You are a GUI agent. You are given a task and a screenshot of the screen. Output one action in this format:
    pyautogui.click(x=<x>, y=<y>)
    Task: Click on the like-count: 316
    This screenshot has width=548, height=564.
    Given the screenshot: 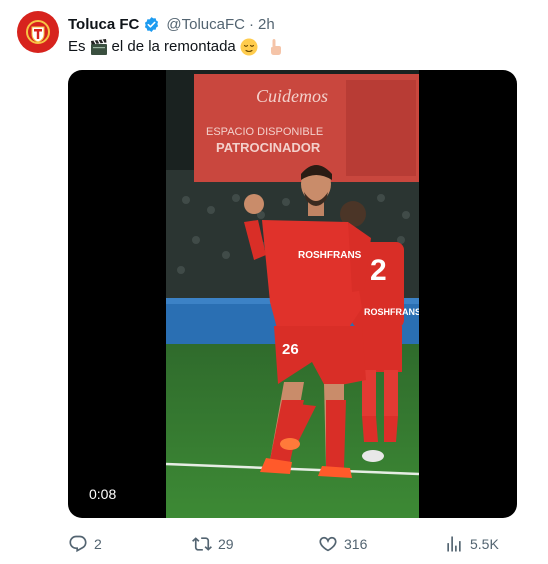 What is the action you would take?
    pyautogui.click(x=356, y=544)
    